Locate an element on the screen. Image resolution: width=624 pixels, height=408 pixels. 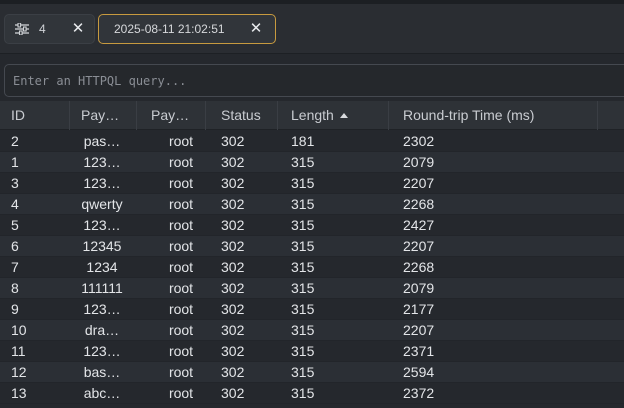
column-header-label: Status is located at coordinates (241, 115).